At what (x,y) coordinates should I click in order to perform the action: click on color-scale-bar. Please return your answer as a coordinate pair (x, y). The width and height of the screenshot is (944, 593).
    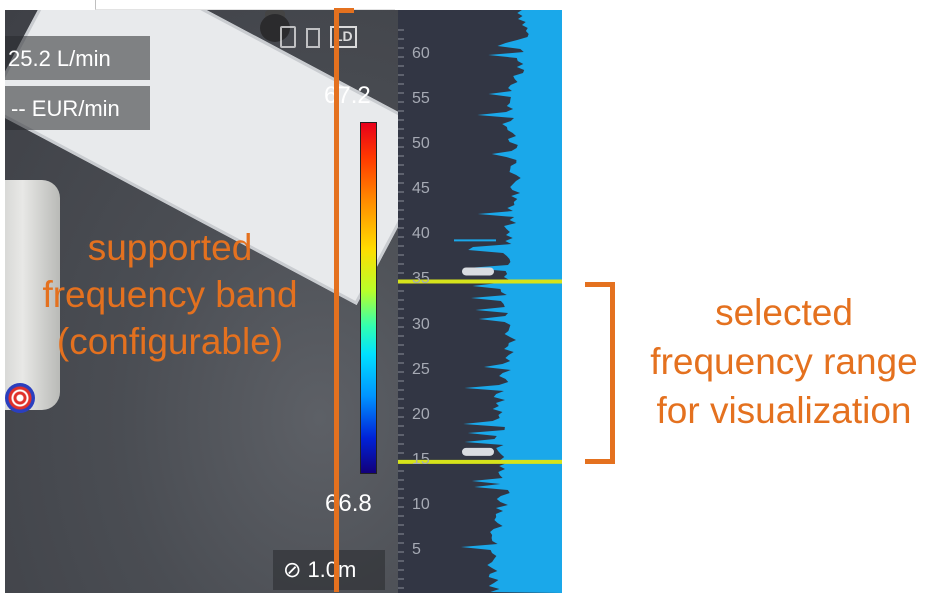
    Looking at the image, I should click on (368, 298).